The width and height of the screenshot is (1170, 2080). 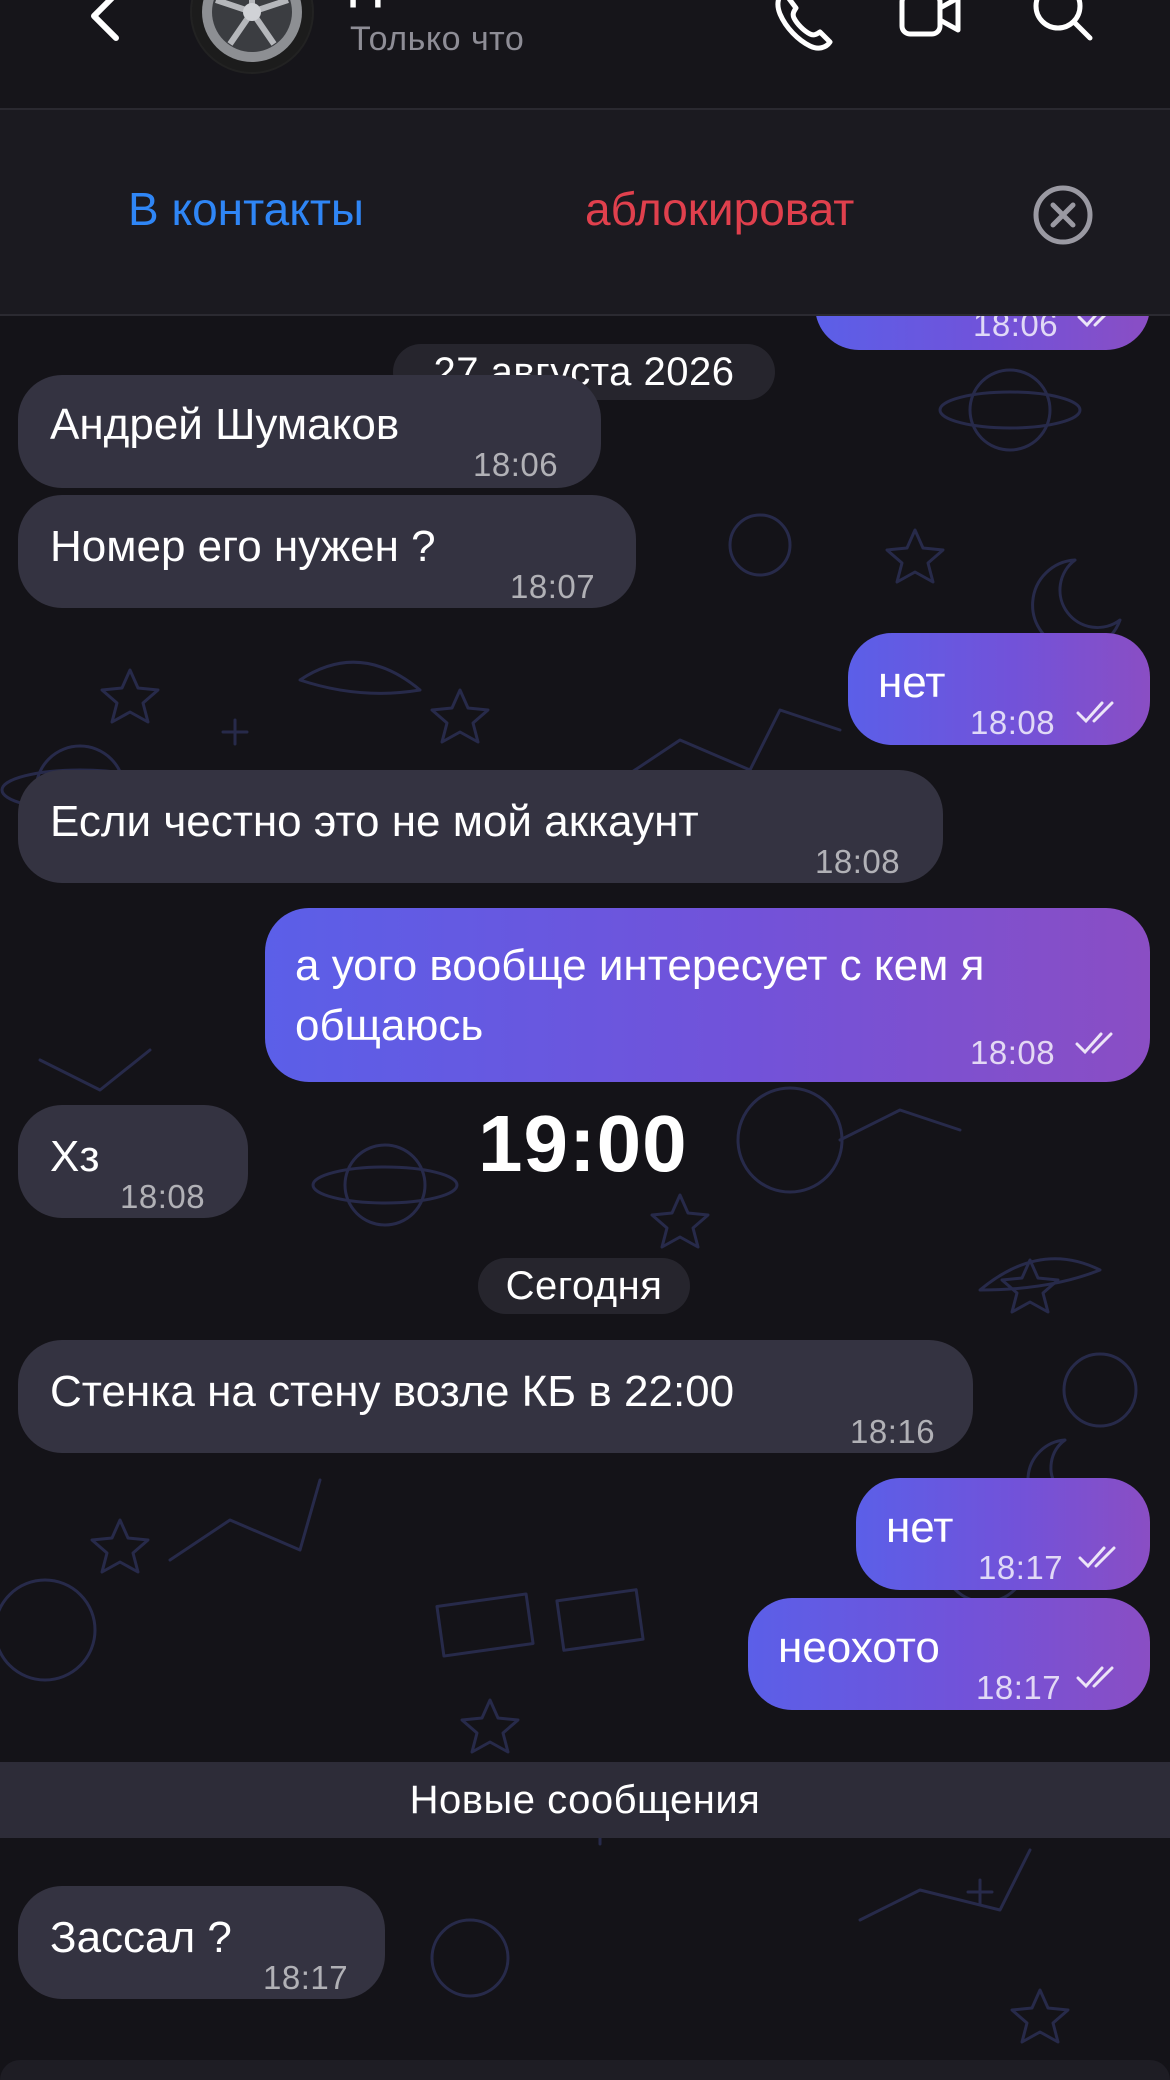 What do you see at coordinates (931, 26) in the screenshot?
I see `video-call-icon` at bounding box center [931, 26].